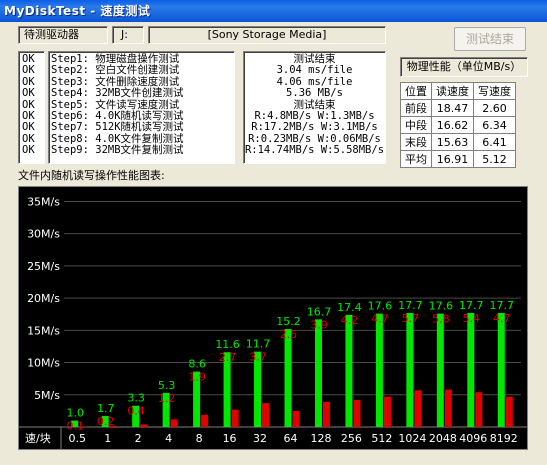 Image resolution: width=547 pixels, height=465 pixels. I want to click on chart-data-label-write: 2.5, so click(289, 334).